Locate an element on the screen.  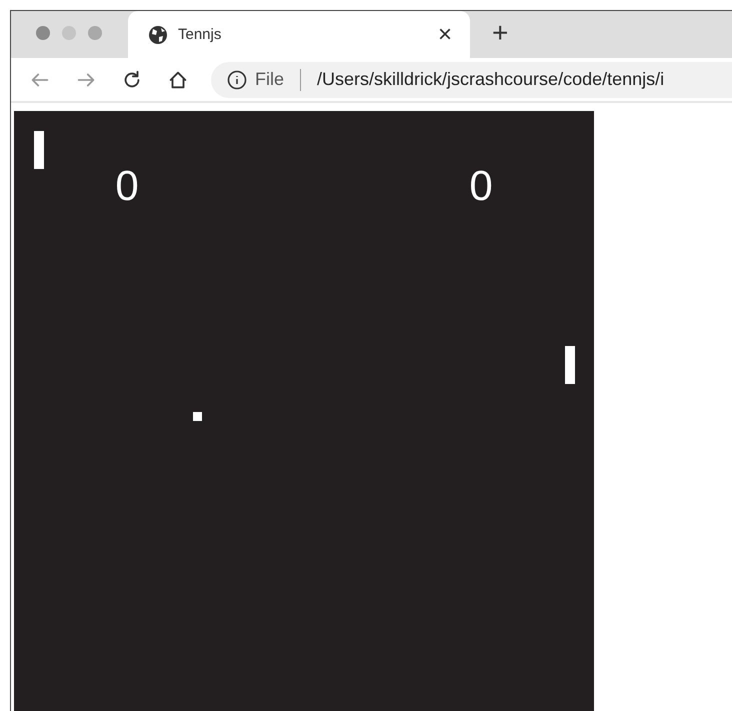
maximize-window-button is located at coordinates (95, 33).